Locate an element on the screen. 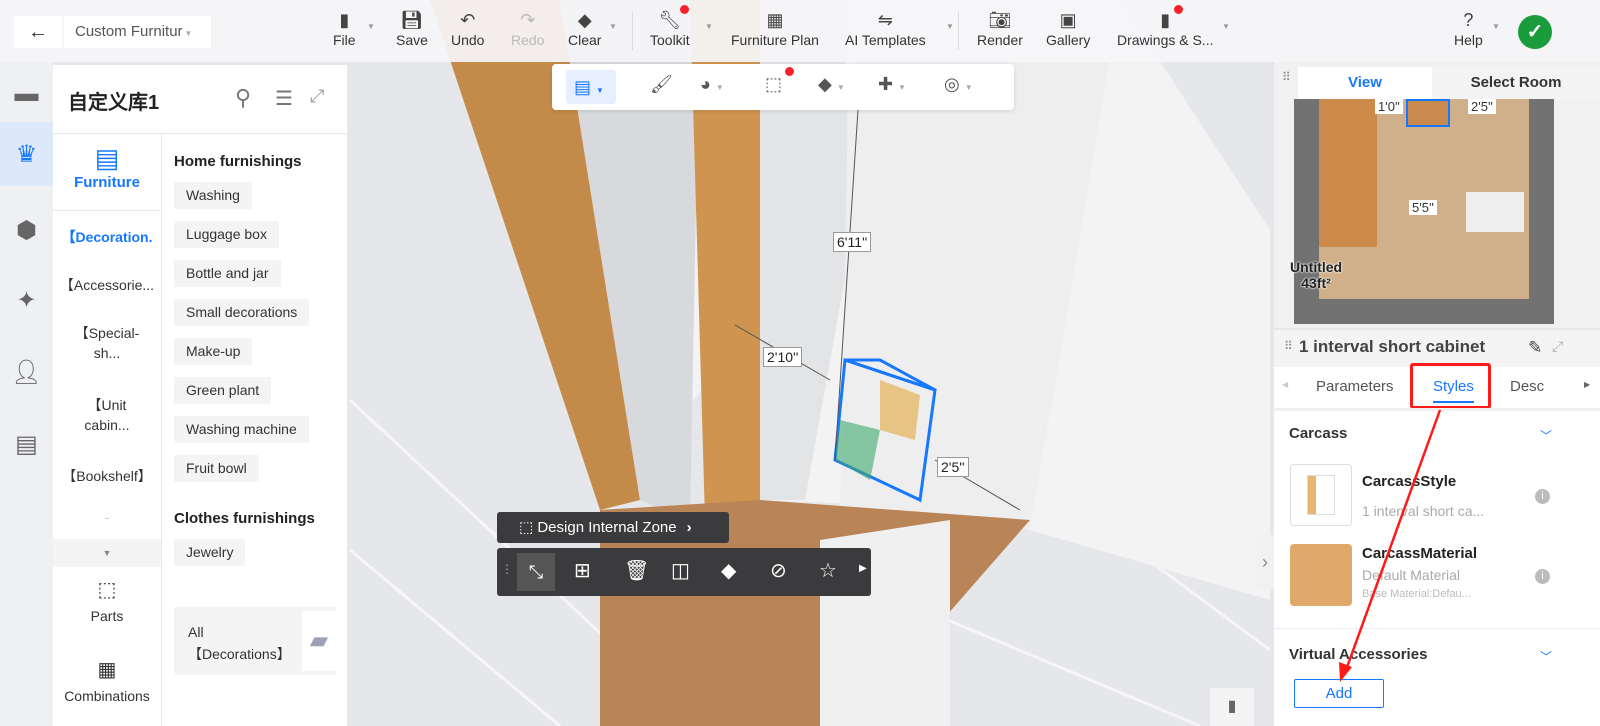 The image size is (1600, 726). section-title: Clothes furnishings is located at coordinates (244, 518).